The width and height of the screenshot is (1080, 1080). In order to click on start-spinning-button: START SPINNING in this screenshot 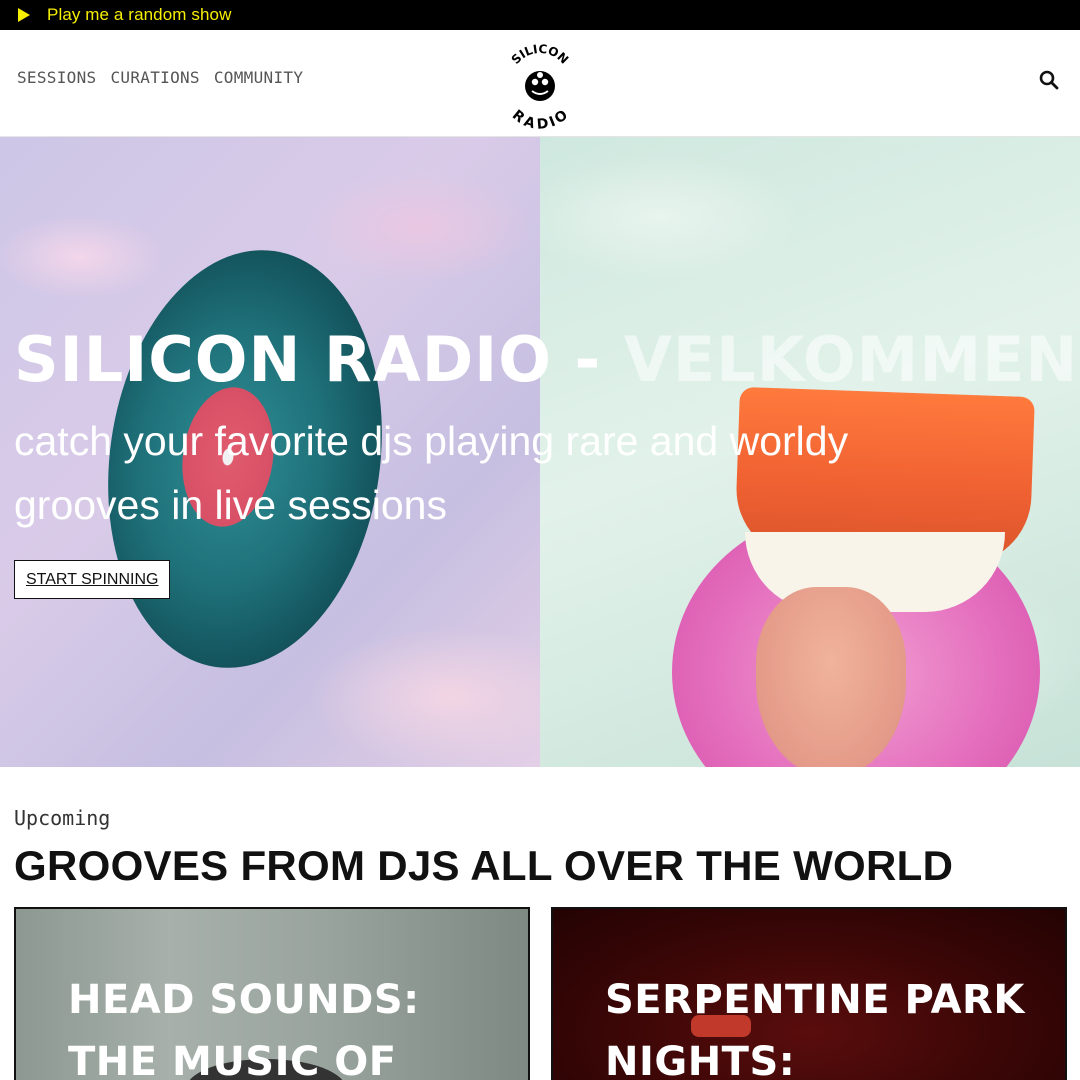, I will do `click(92, 579)`.